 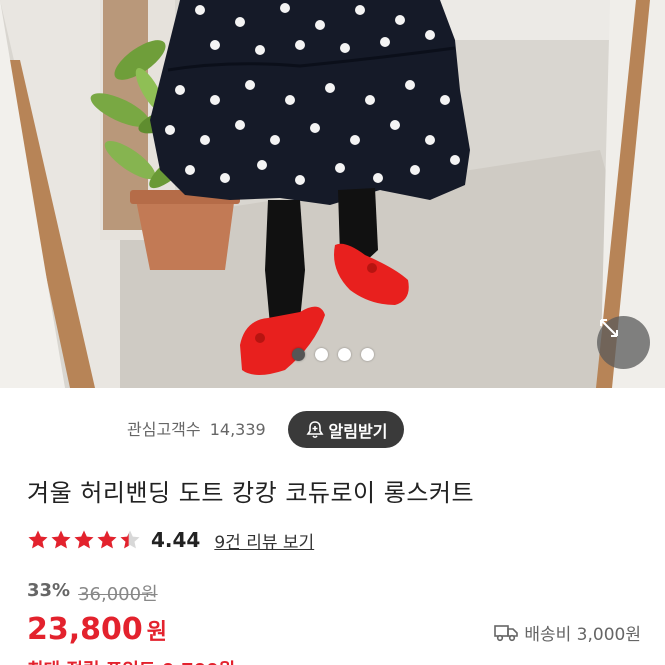 What do you see at coordinates (164, 429) in the screenshot?
I see `watchers-label: 관심고객수` at bounding box center [164, 429].